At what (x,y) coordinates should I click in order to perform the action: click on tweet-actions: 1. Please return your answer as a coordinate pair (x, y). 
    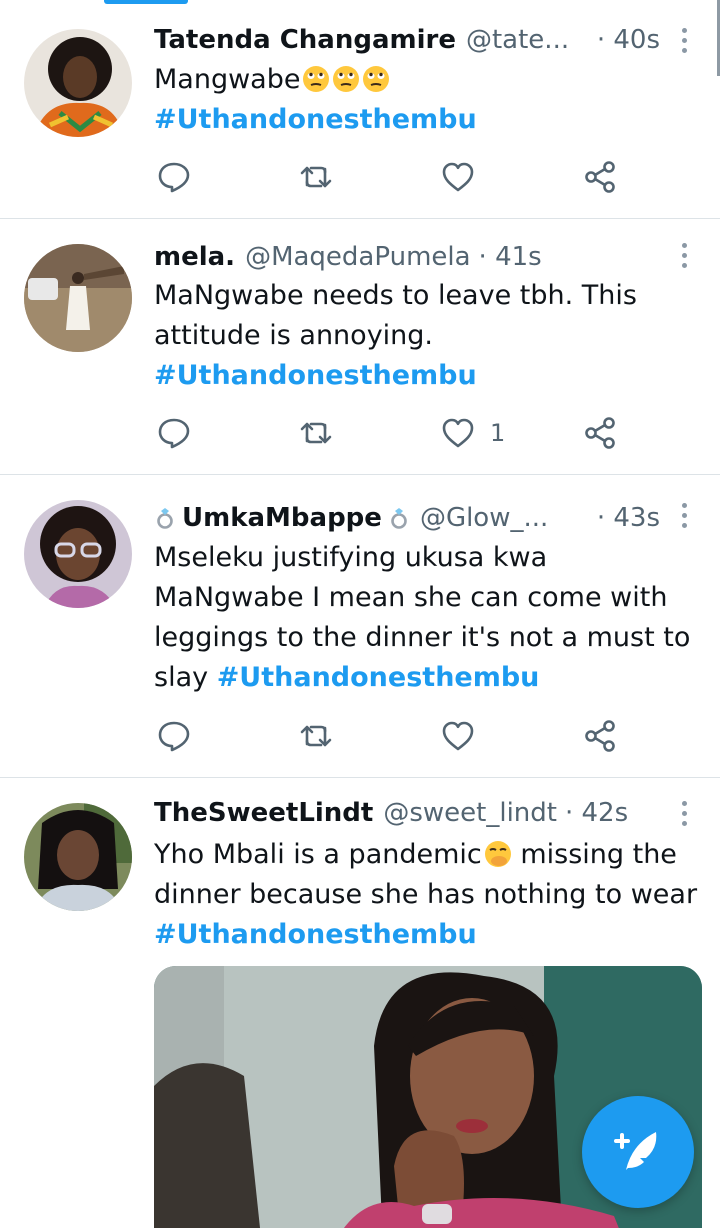
    Looking at the image, I should click on (360, 435).